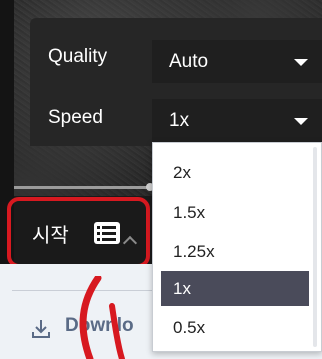 This screenshot has height=359, width=322. What do you see at coordinates (237, 120) in the screenshot?
I see `speed-select: 1x` at bounding box center [237, 120].